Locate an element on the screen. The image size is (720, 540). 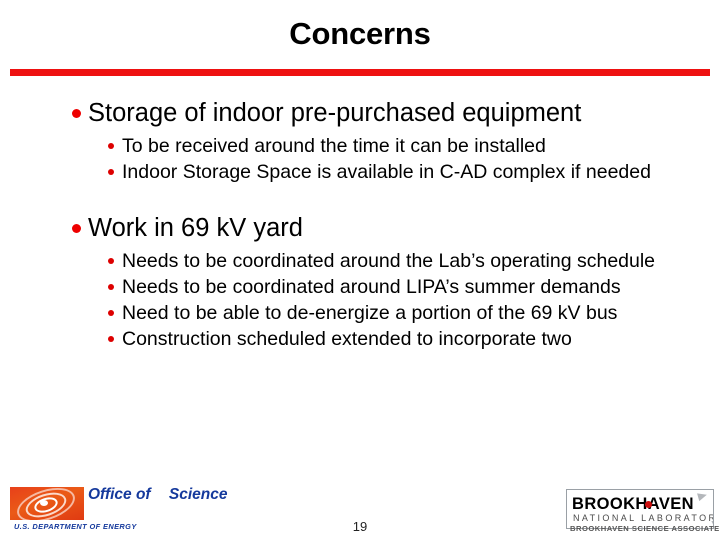
page-title: Concerns is located at coordinates (360, 33).